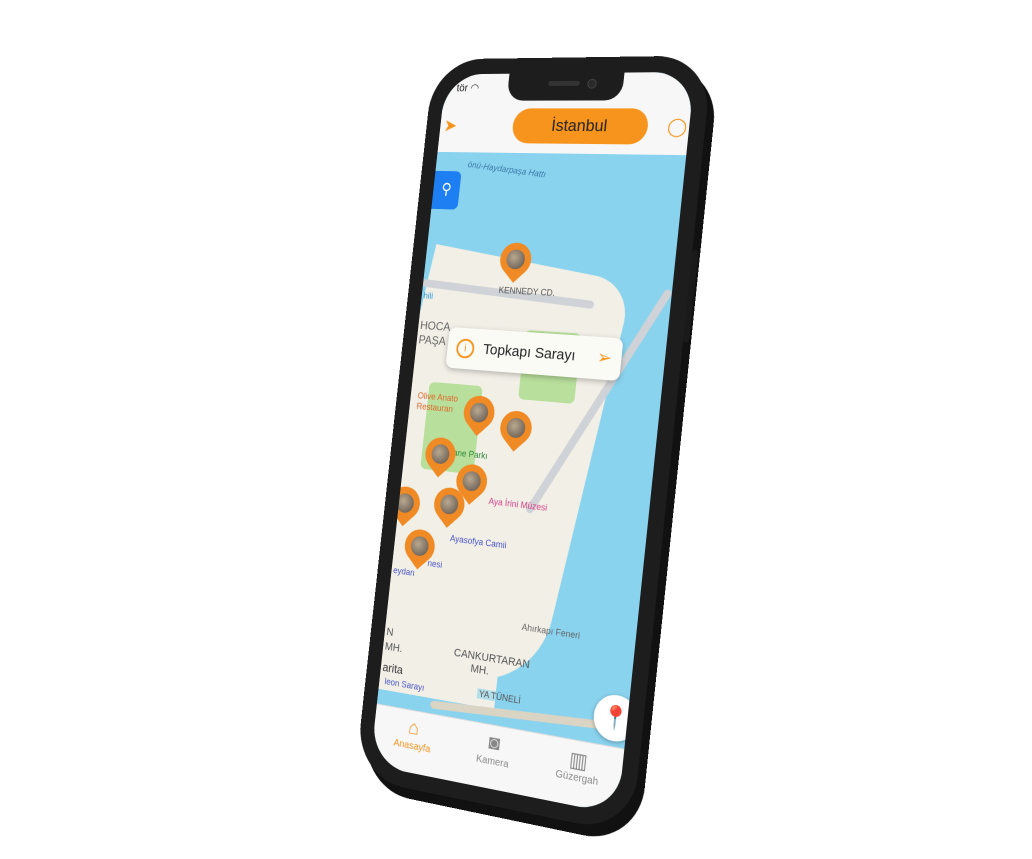  I want to click on key-icon: ⚲, so click(446, 189).